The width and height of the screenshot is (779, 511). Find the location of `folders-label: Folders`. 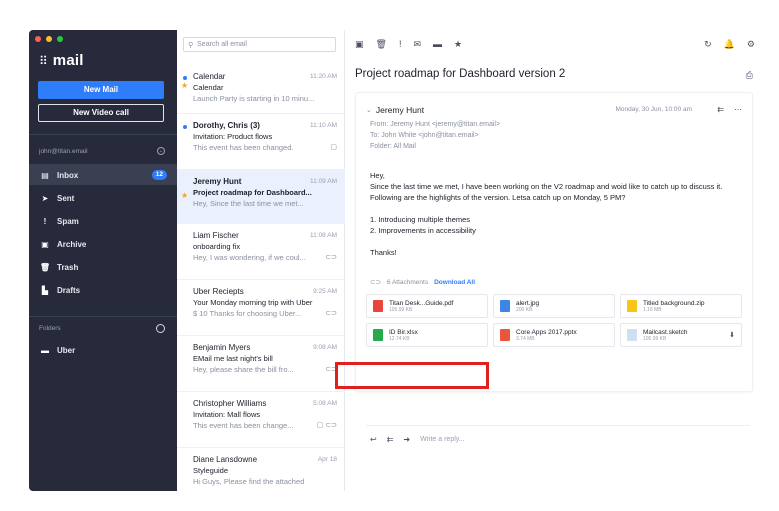

folders-label: Folders is located at coordinates (50, 328).